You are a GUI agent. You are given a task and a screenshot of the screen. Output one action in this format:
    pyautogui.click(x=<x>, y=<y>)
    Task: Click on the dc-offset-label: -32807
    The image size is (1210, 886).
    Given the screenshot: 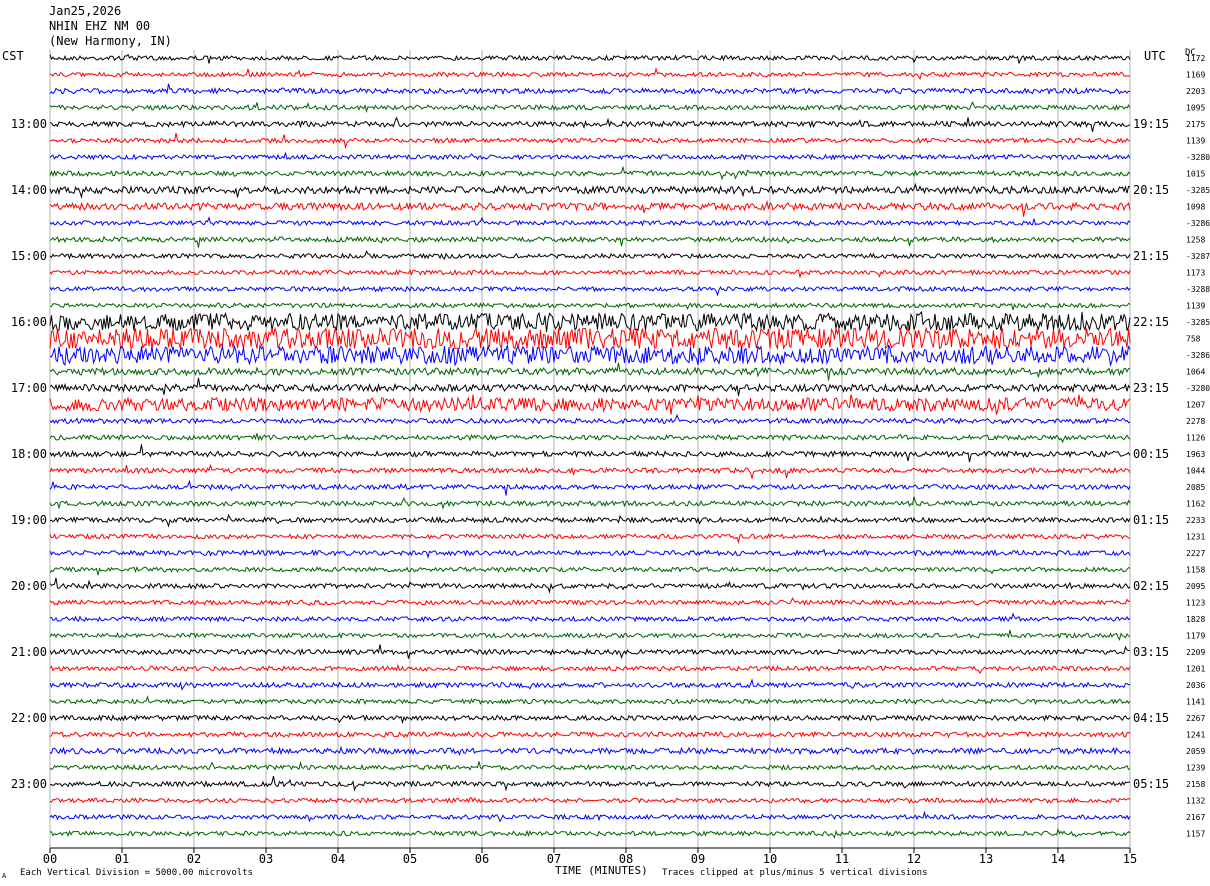 What is the action you would take?
    pyautogui.click(x=1198, y=388)
    